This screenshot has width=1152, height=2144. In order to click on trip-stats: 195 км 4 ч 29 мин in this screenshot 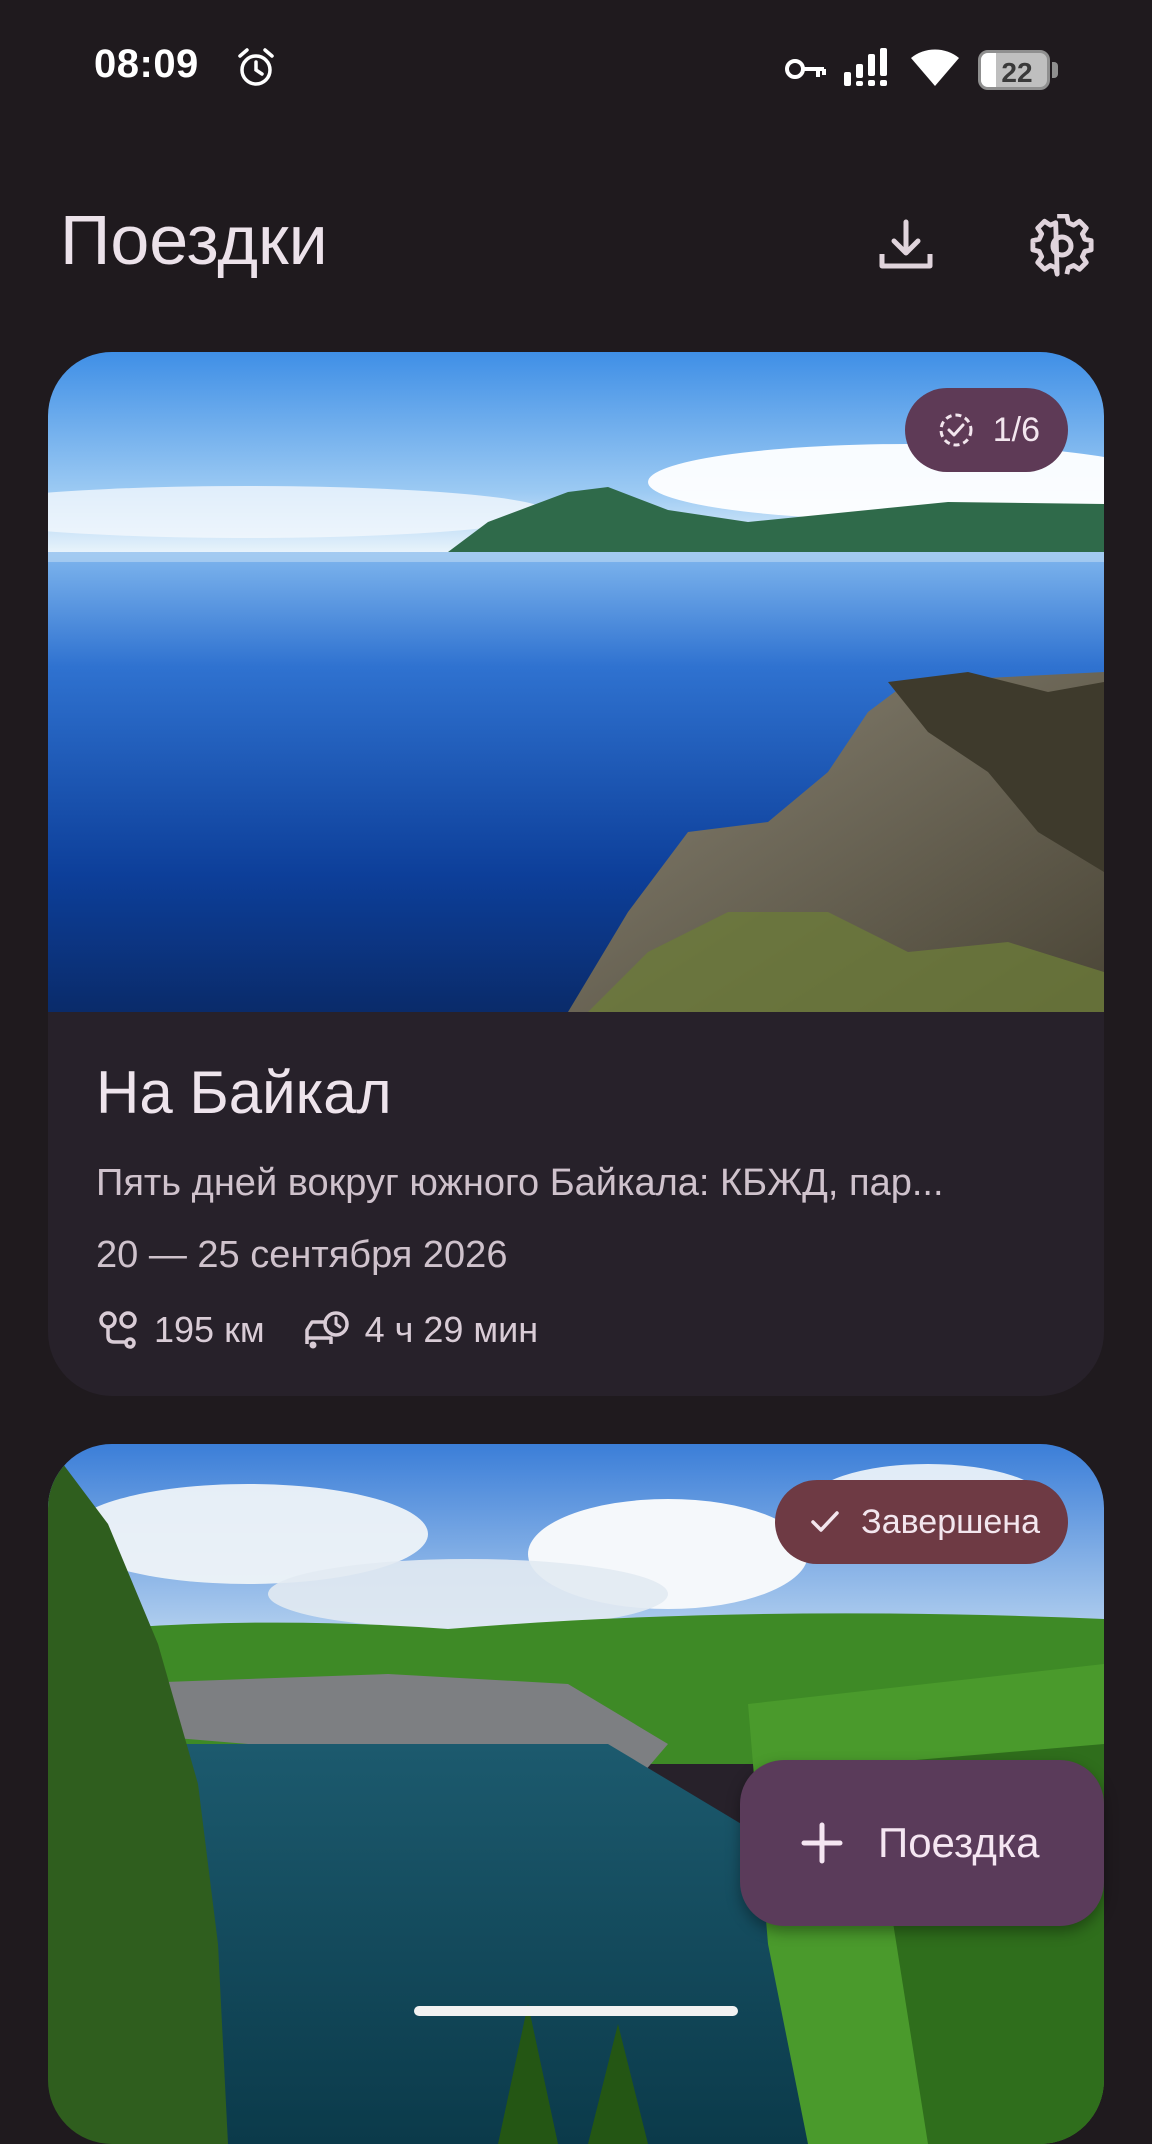, I will do `click(336, 1330)`.